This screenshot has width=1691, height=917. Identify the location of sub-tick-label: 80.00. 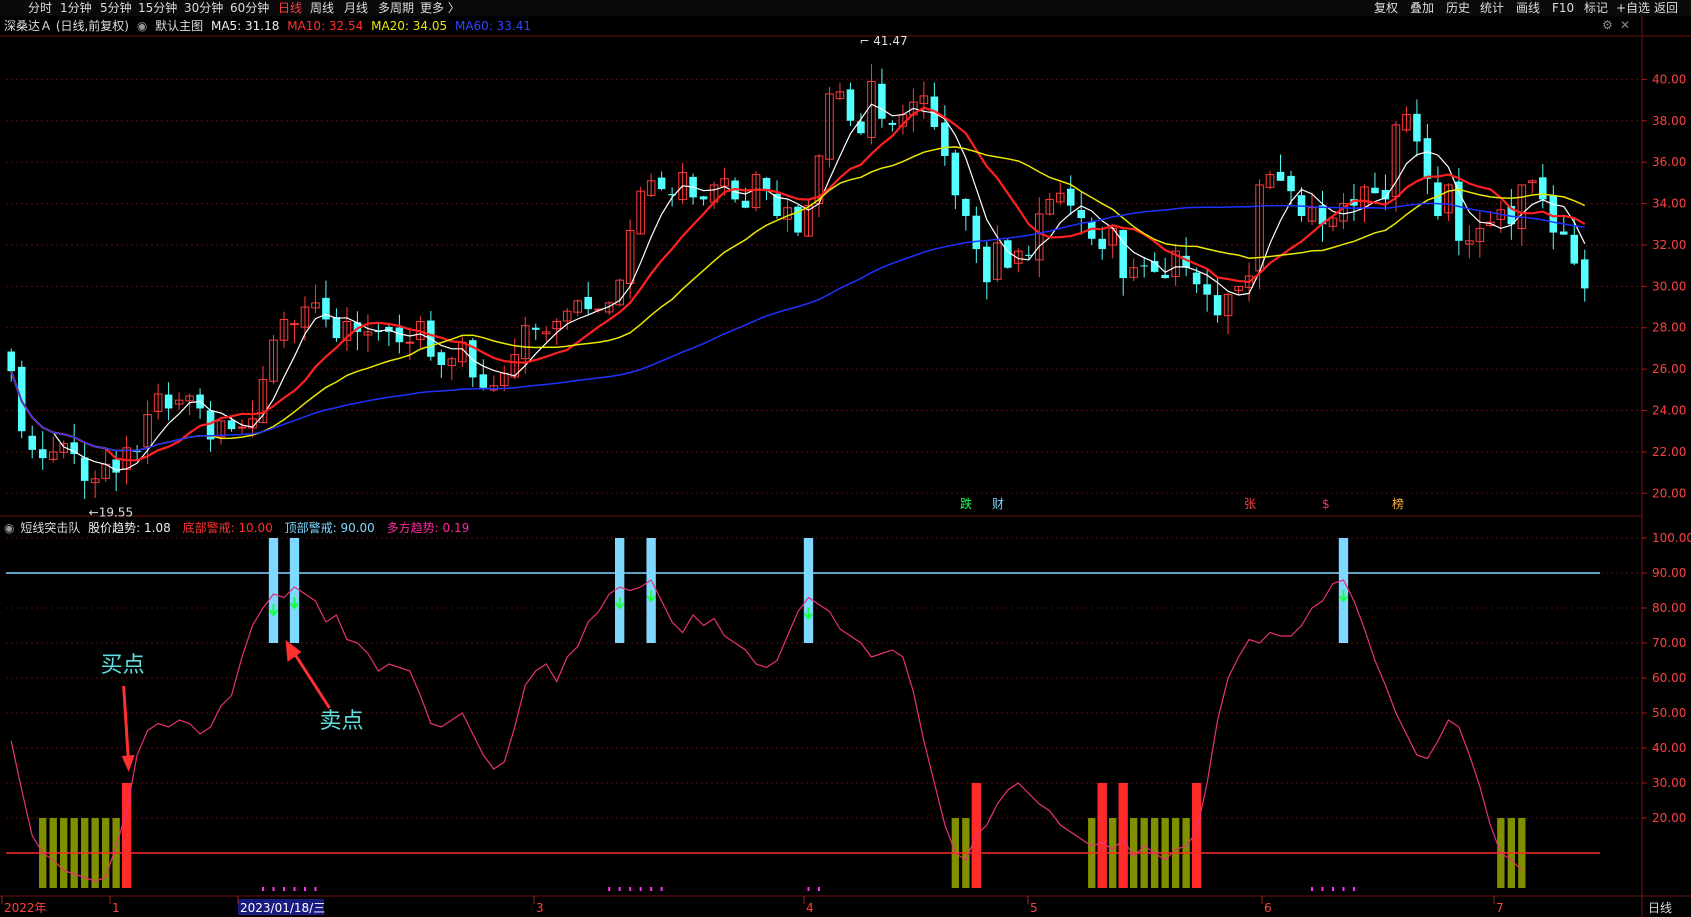
(1669, 608).